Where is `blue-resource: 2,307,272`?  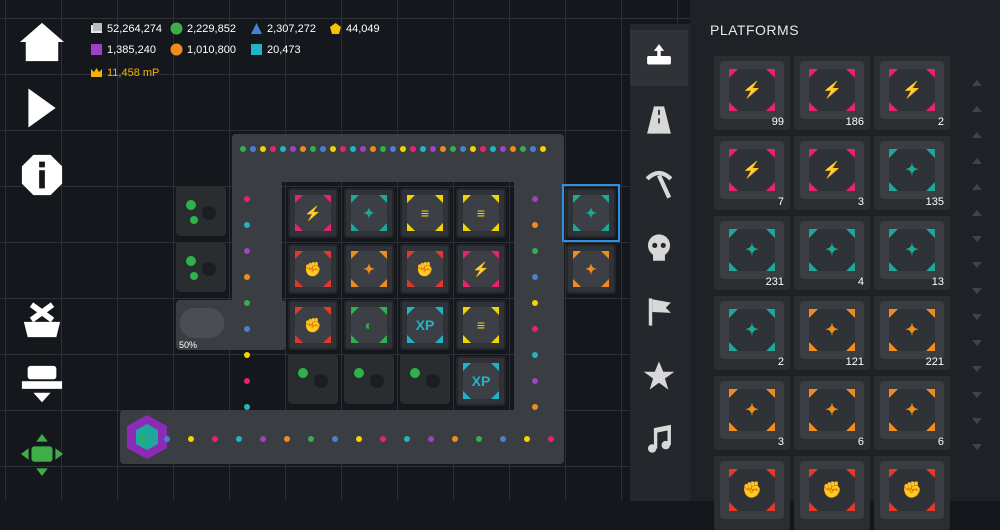 blue-resource: 2,307,272 is located at coordinates (283, 28).